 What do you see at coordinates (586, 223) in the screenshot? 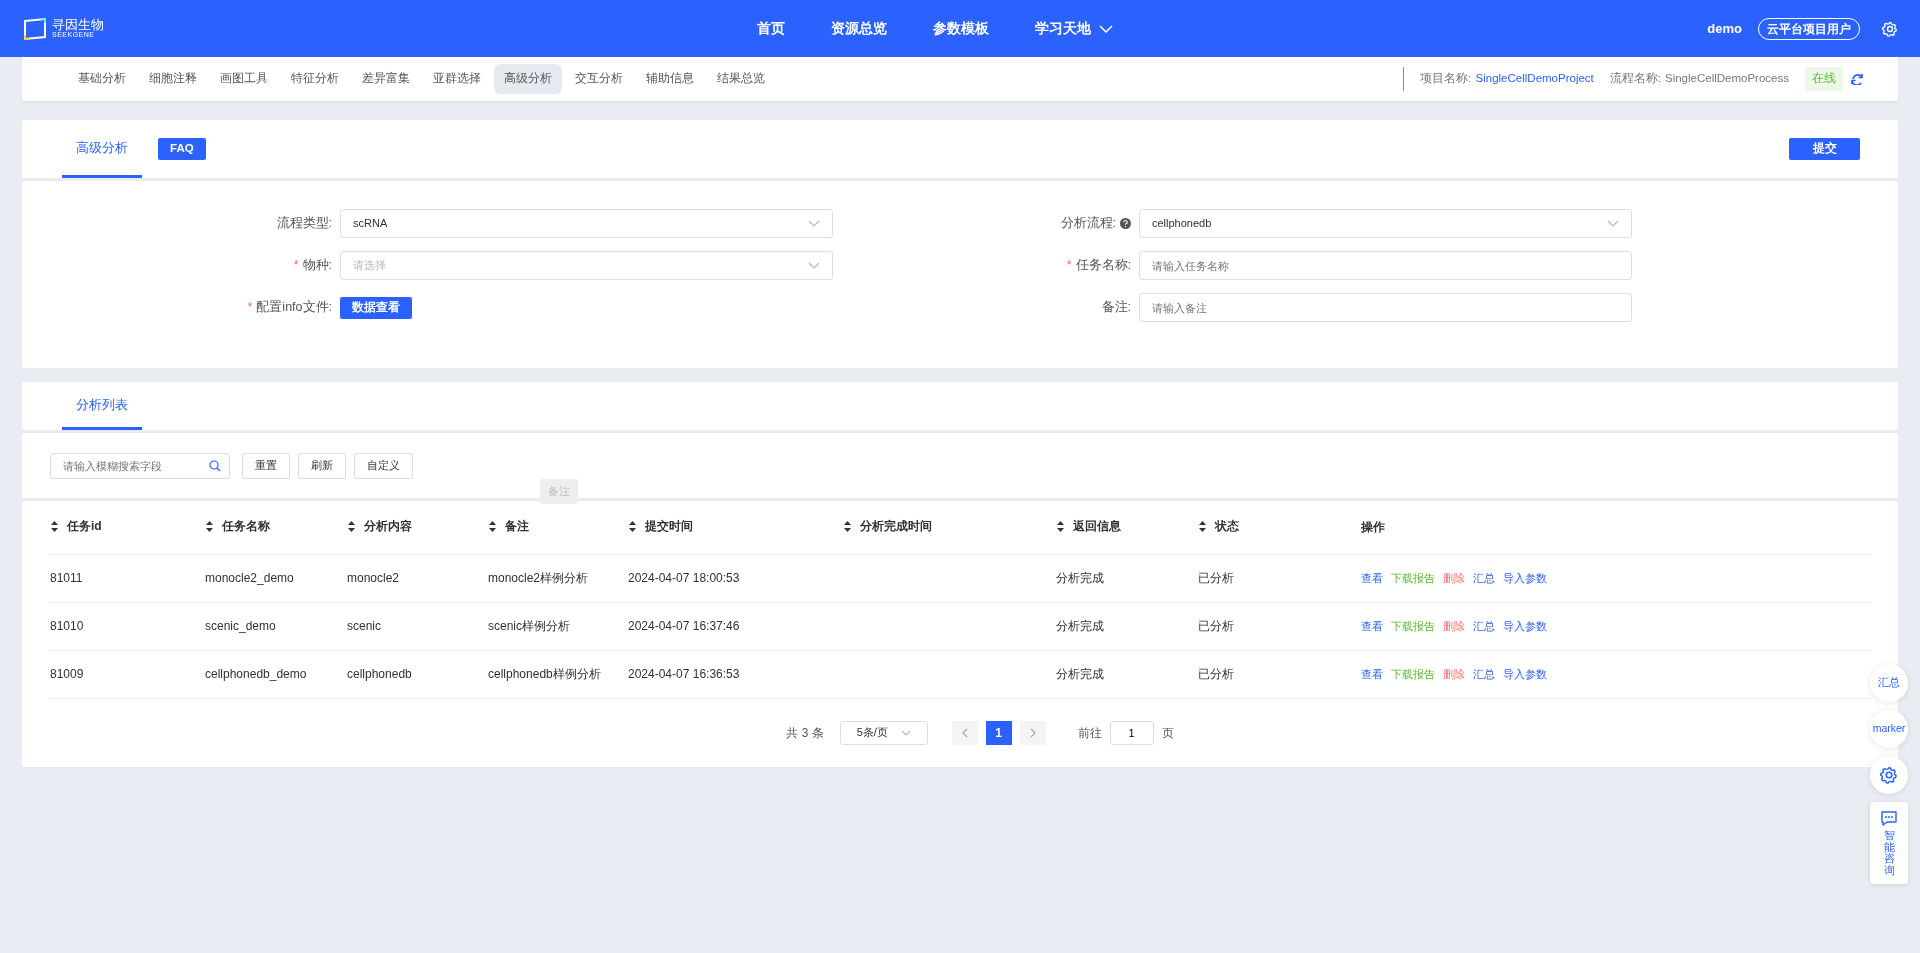
I see `select-field: scRNA` at bounding box center [586, 223].